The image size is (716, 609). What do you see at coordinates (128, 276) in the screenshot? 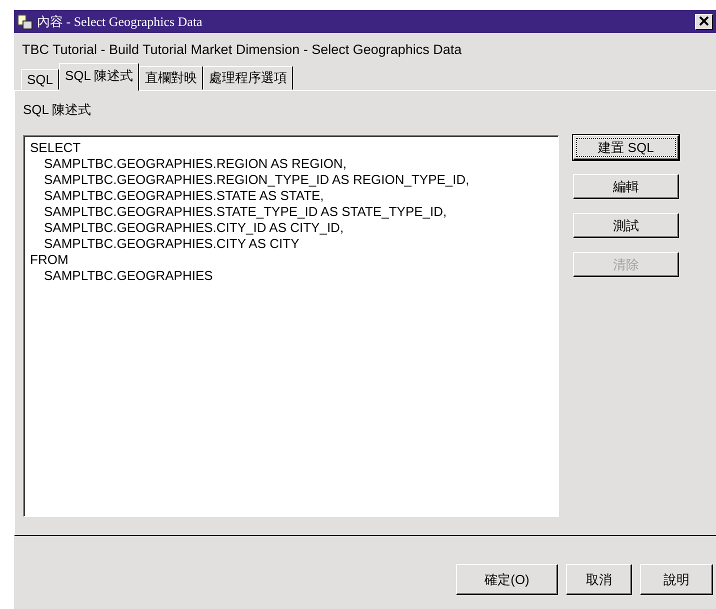
I see `sql-line: SAMPLTBC.GEOGRAPHIES` at bounding box center [128, 276].